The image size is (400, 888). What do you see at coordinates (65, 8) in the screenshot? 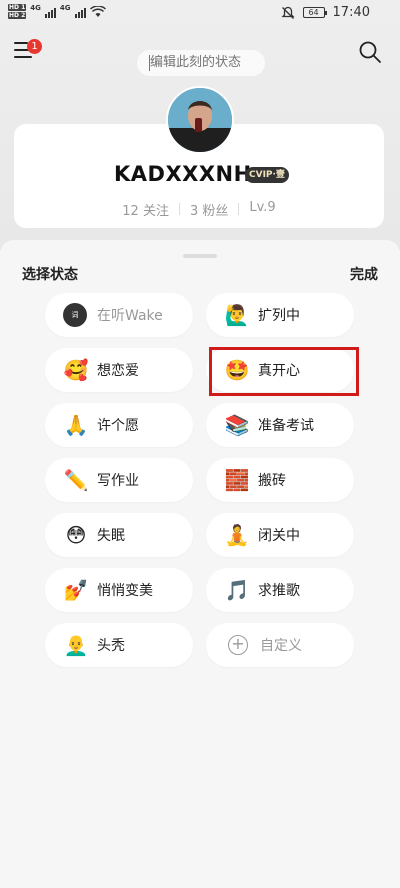
I see `network-type-2: 4G` at bounding box center [65, 8].